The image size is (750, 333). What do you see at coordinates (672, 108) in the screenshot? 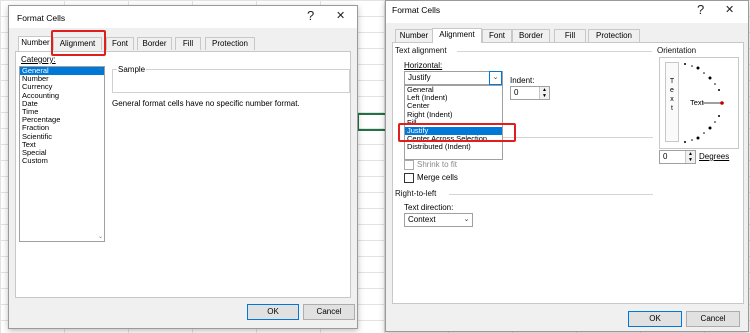
I see `vertical-text-letter: t` at bounding box center [672, 108].